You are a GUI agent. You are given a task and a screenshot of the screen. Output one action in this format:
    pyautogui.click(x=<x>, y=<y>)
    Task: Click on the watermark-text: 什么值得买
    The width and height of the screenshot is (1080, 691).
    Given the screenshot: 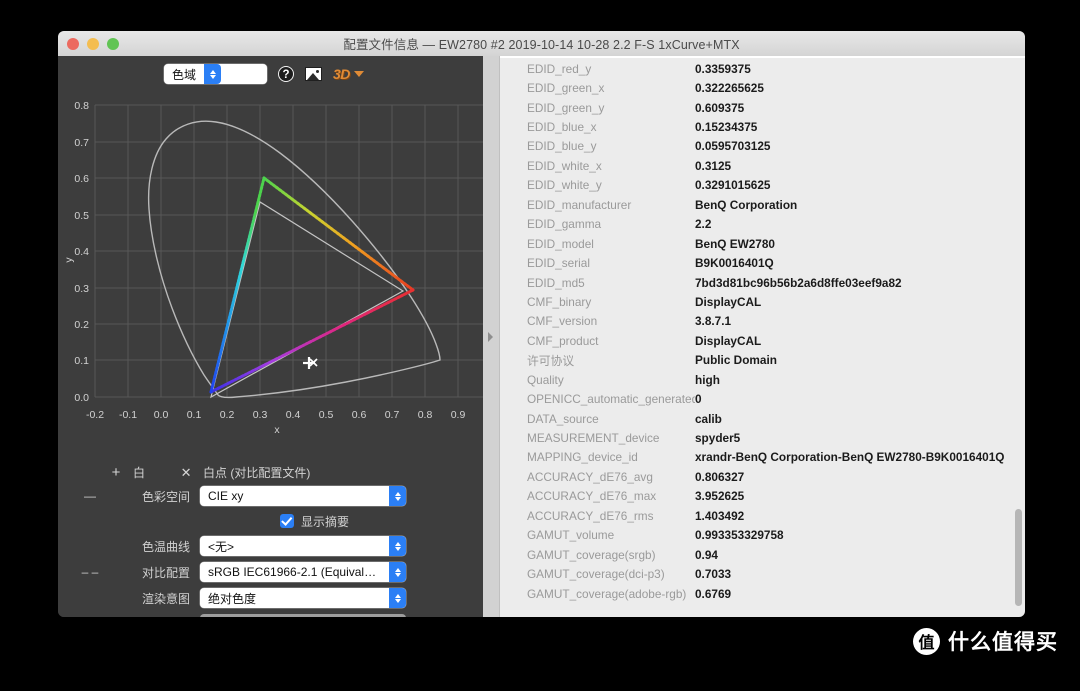 What is the action you would take?
    pyautogui.click(x=1003, y=642)
    